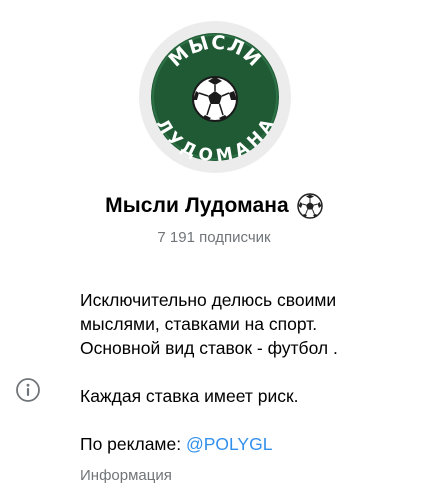  I want to click on channel-logo: МЫСЛИ ЛУДОМАНА, so click(215, 97).